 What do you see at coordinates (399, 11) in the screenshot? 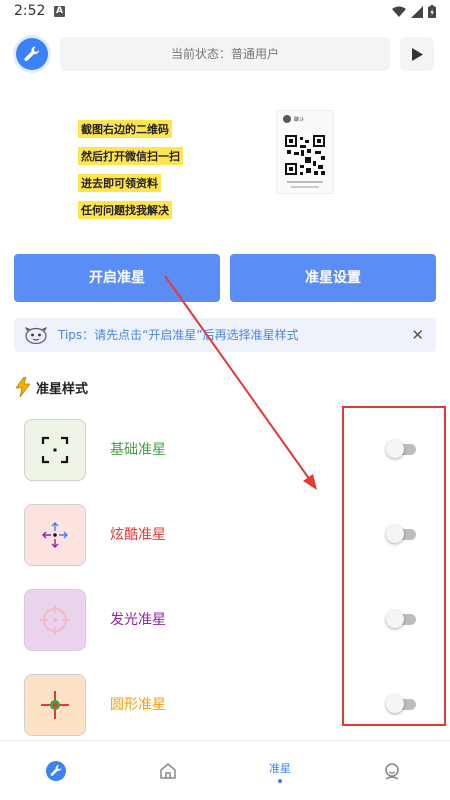
I see `wifi-icon` at bounding box center [399, 11].